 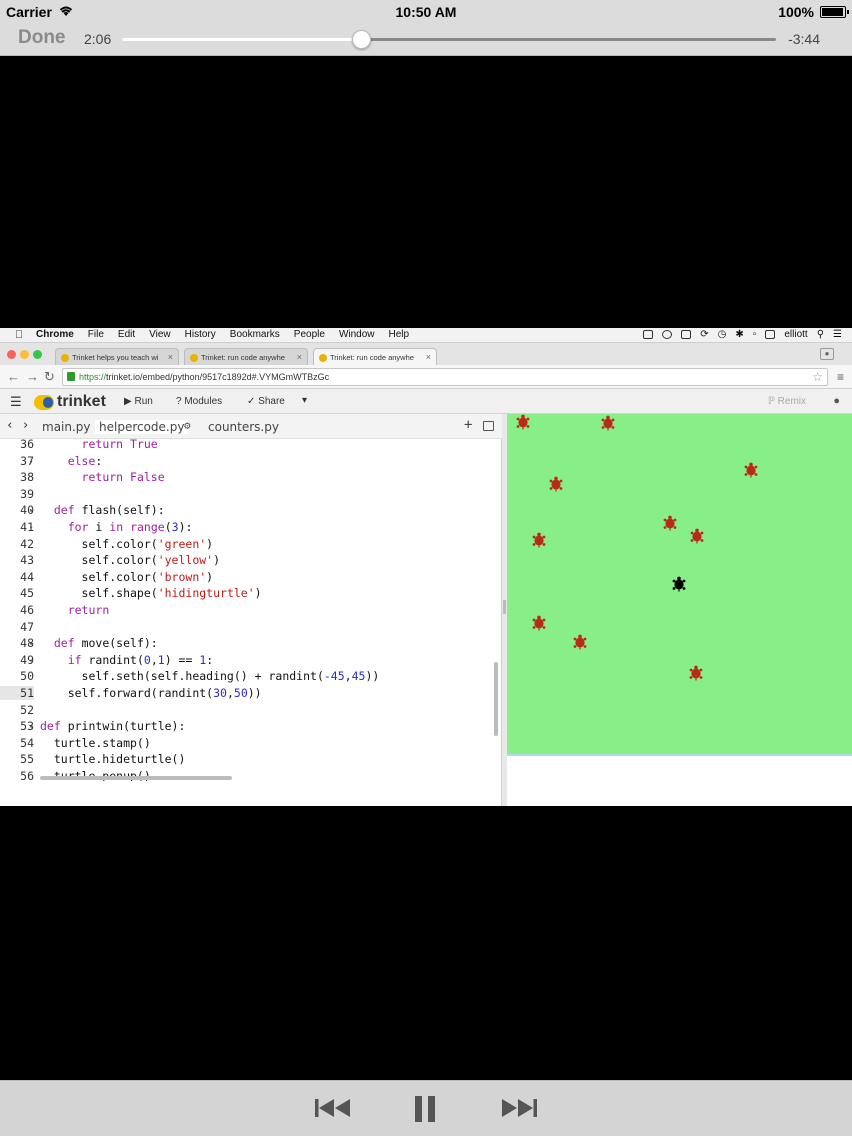 I want to click on code-line: 37 ▾ else:, so click(x=248, y=462).